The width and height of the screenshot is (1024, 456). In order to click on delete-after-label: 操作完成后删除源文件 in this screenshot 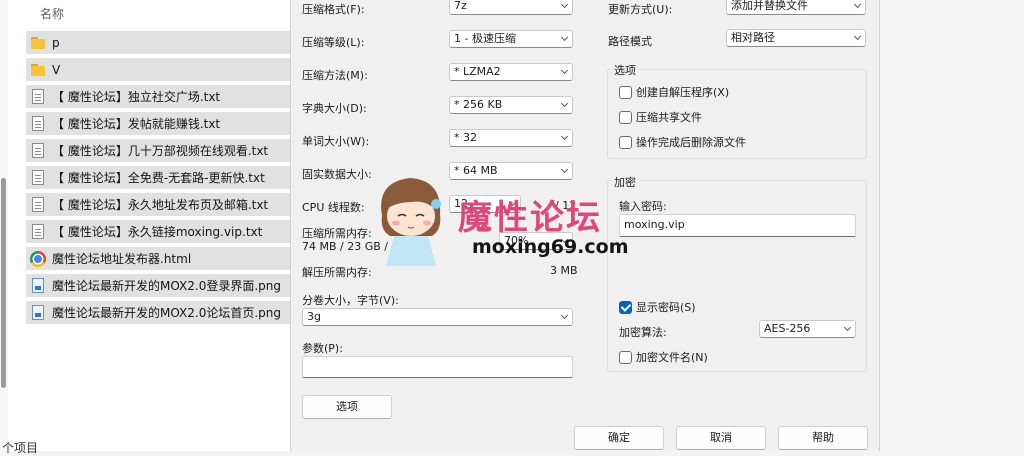, I will do `click(691, 142)`.